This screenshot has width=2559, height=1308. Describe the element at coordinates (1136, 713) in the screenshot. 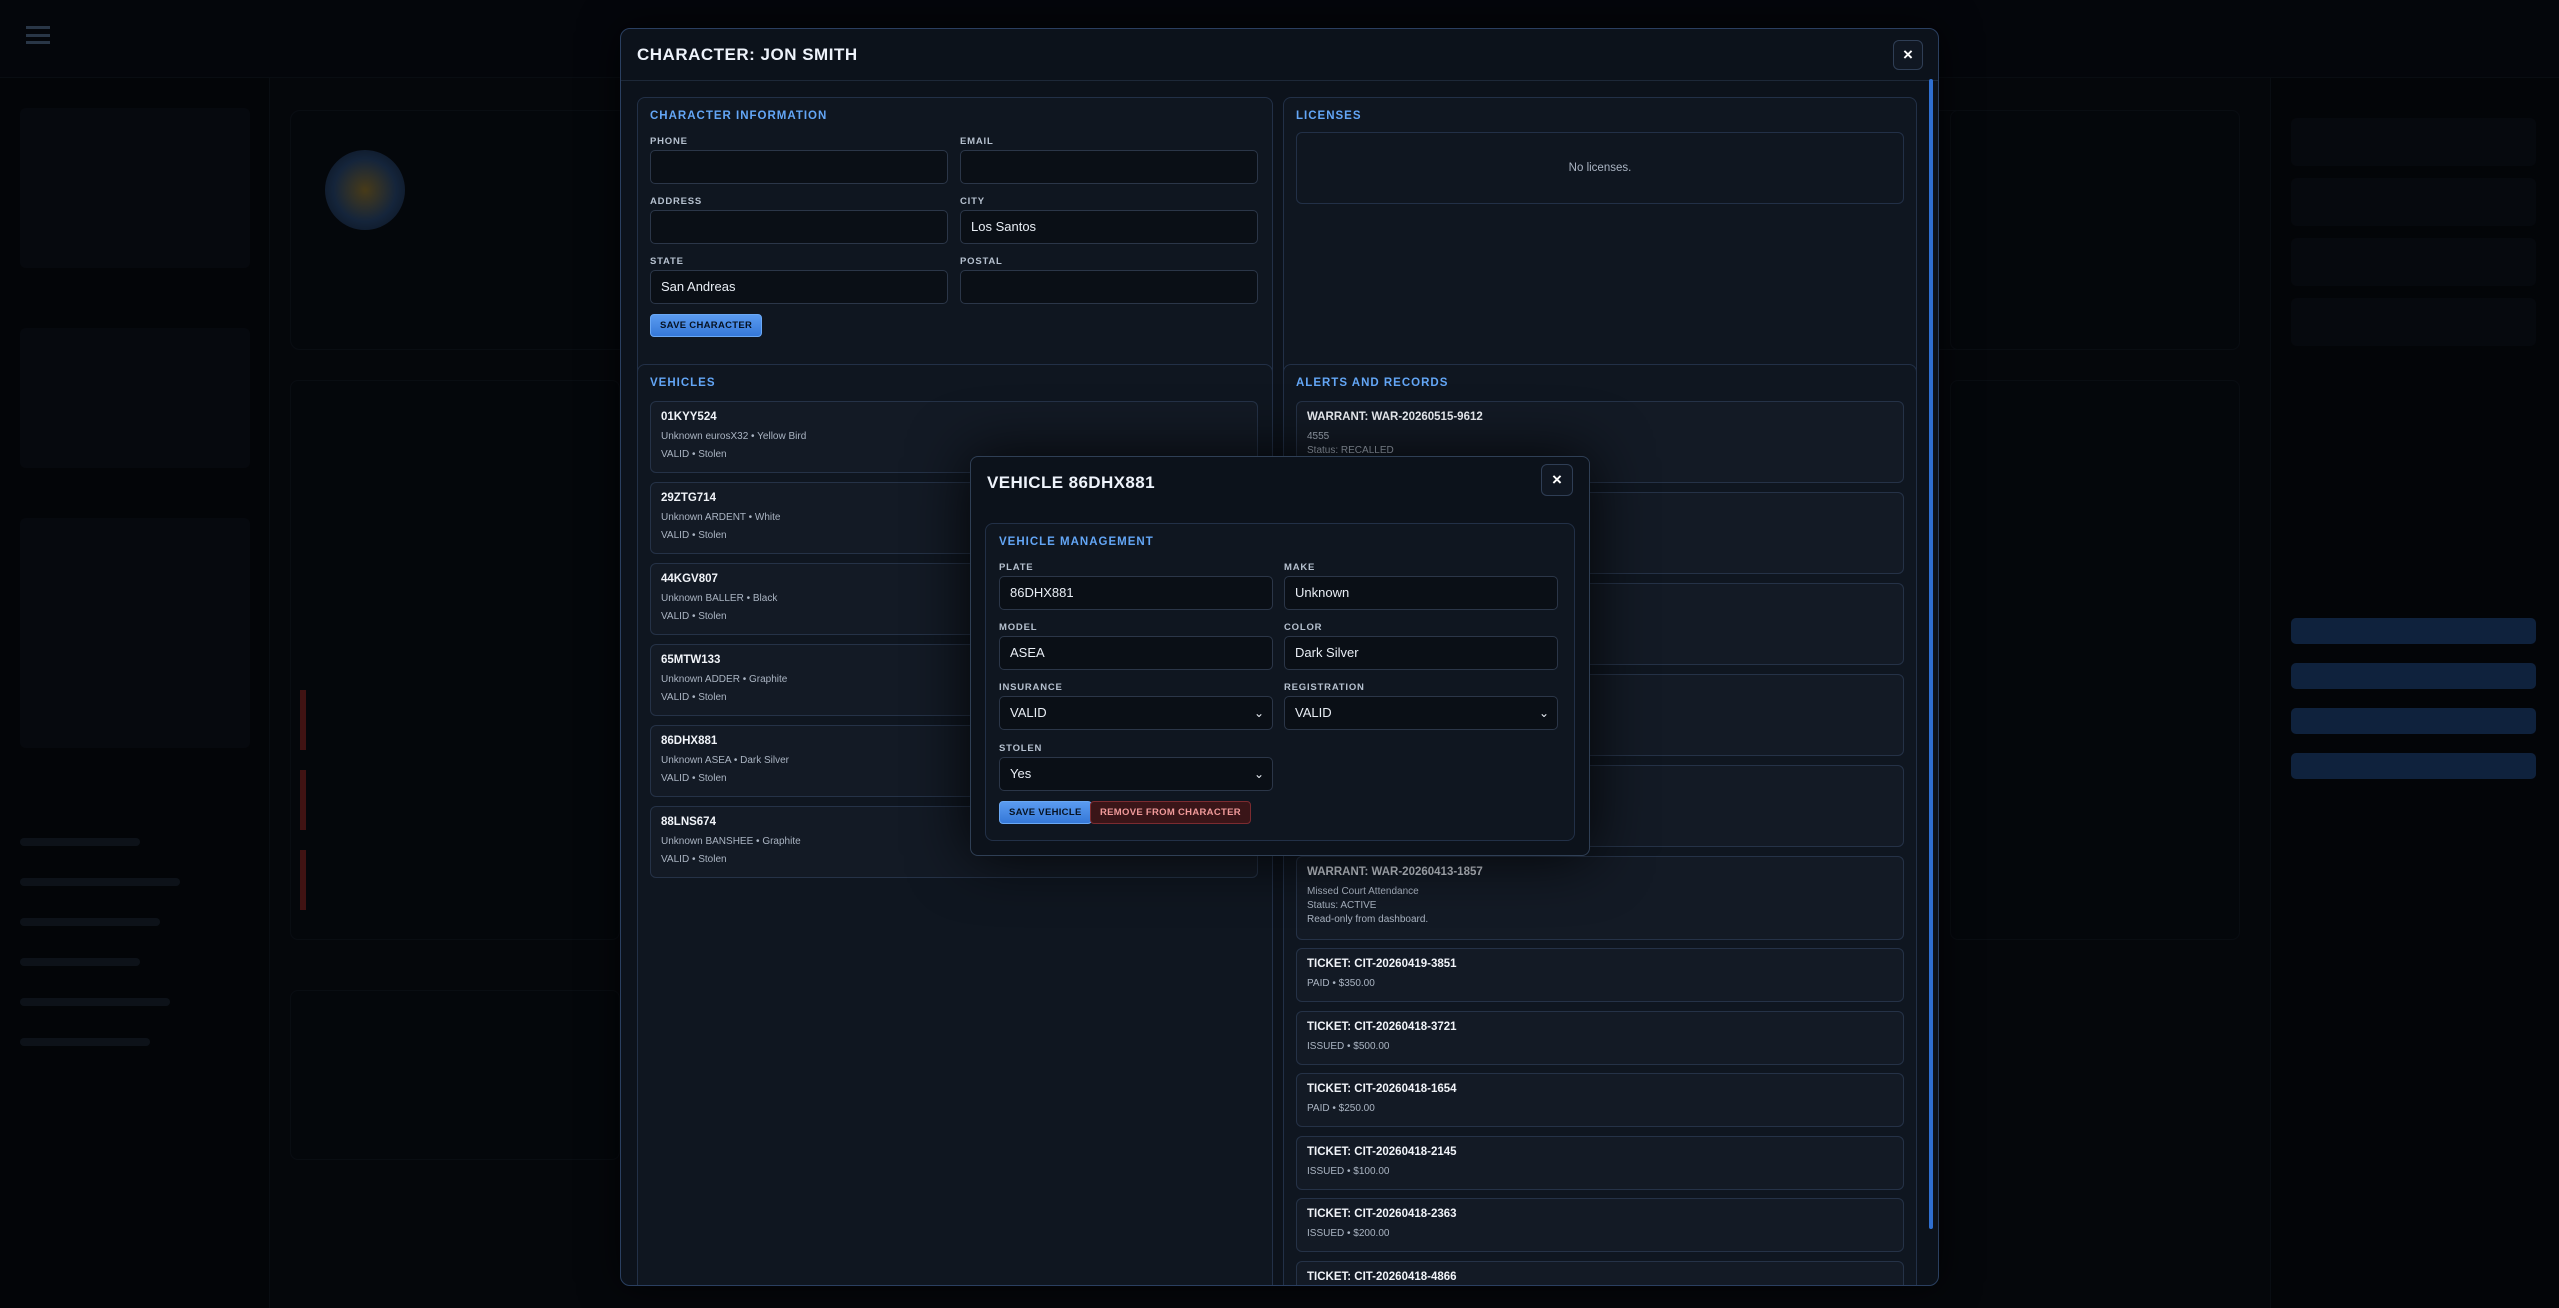

I see `insurance-select: VALID ⌄` at that location.